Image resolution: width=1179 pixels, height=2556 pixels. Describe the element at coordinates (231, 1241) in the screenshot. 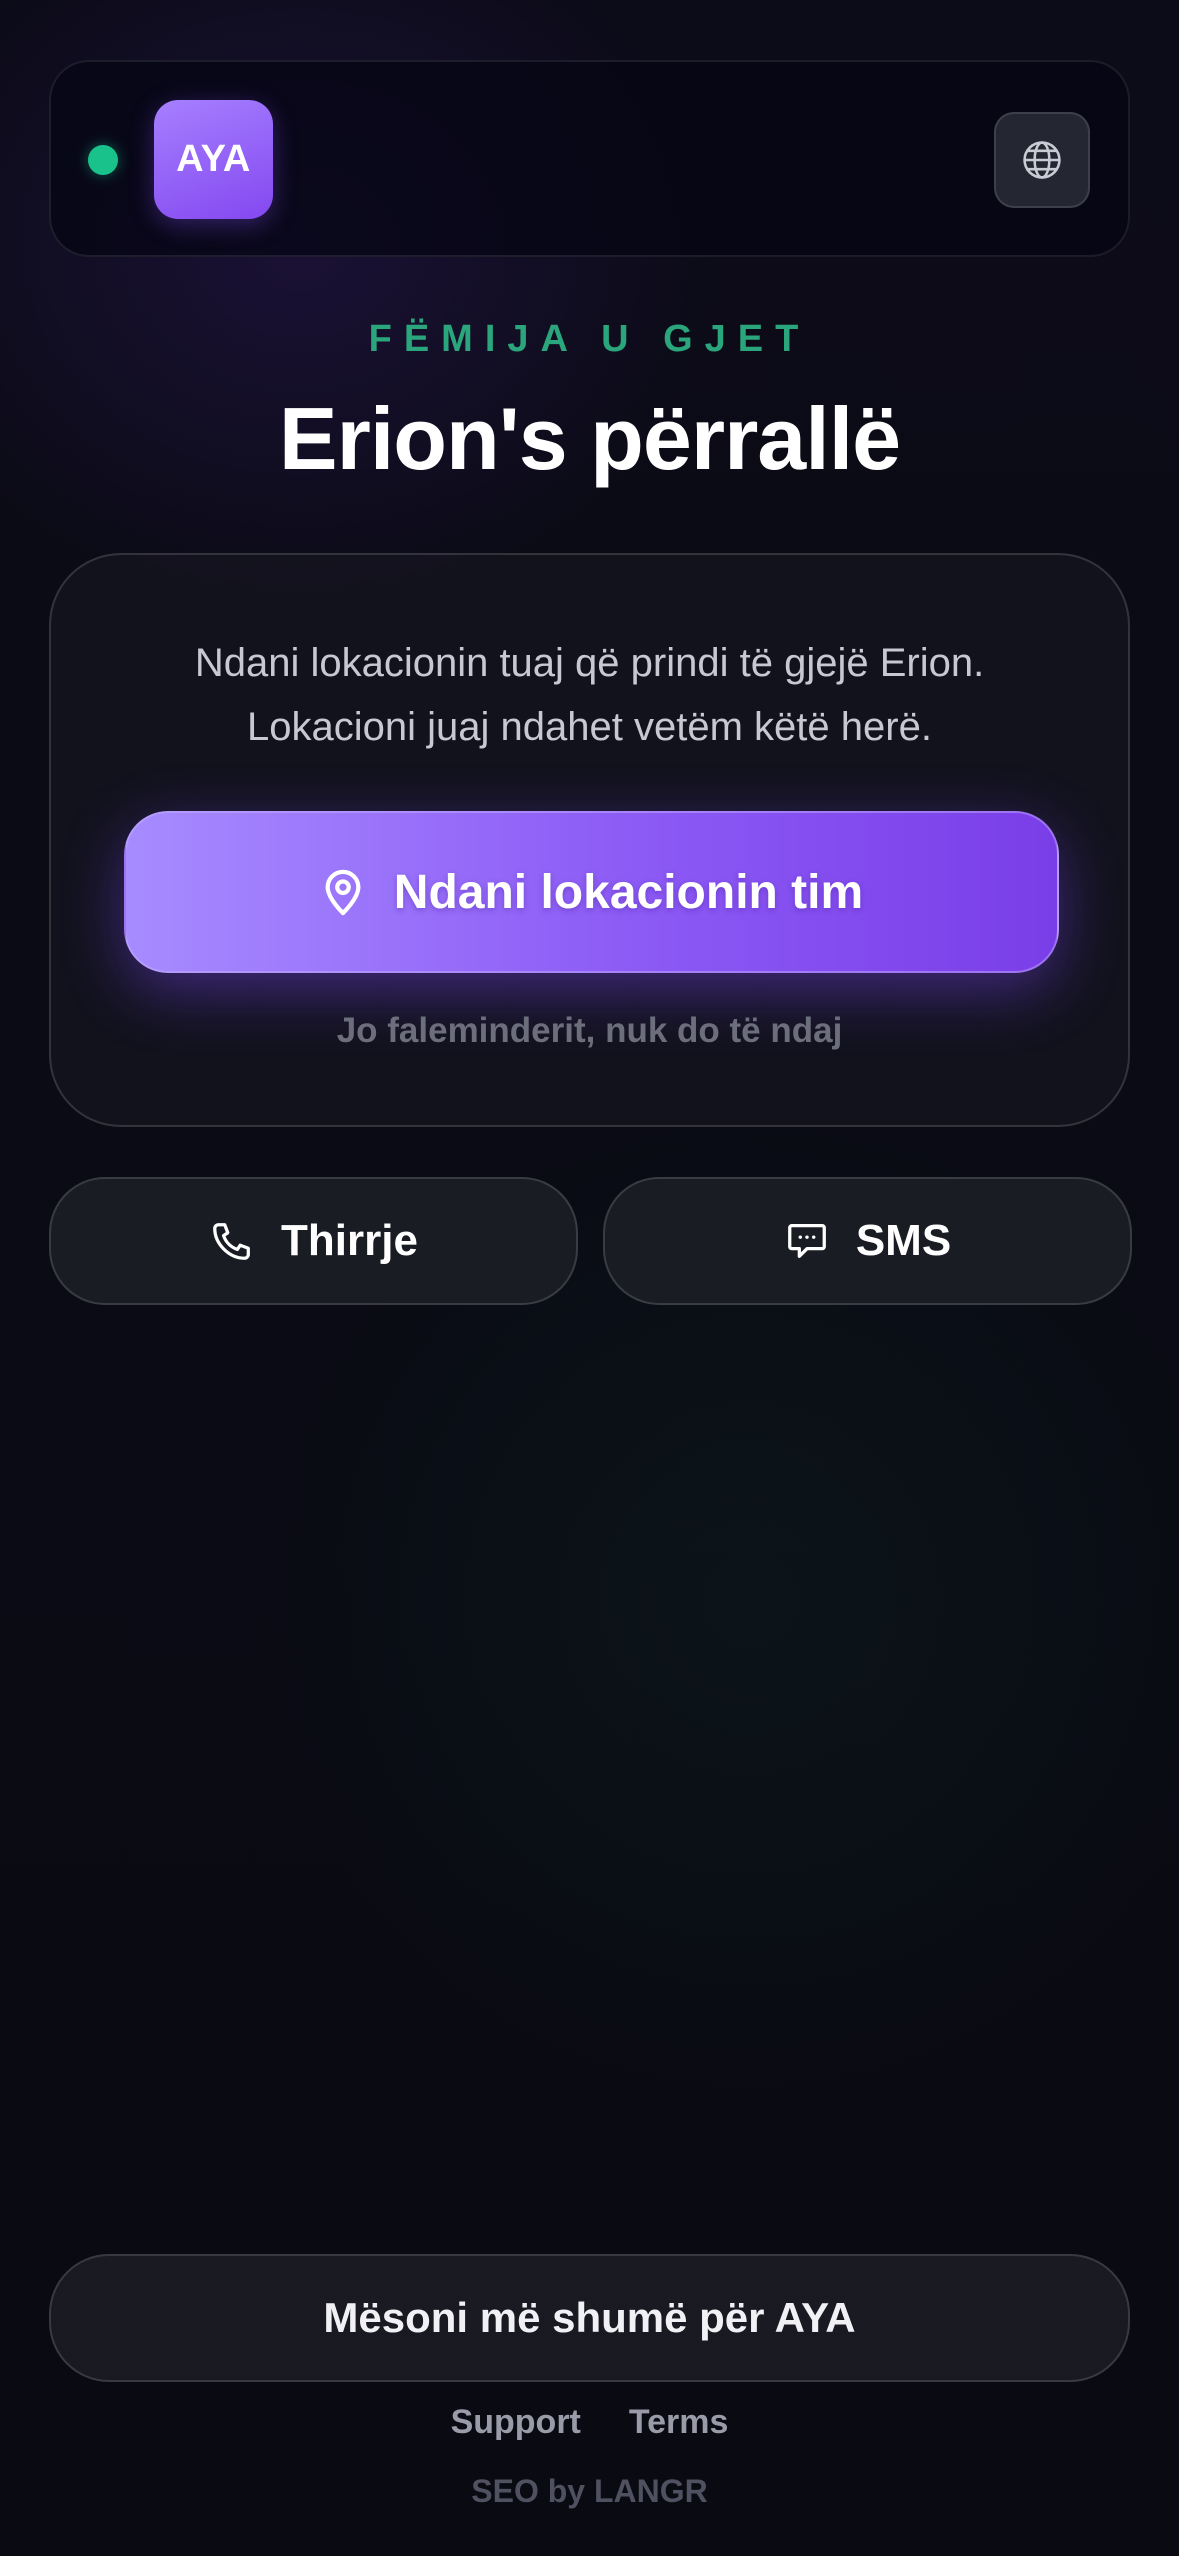

I see `phone-icon` at that location.